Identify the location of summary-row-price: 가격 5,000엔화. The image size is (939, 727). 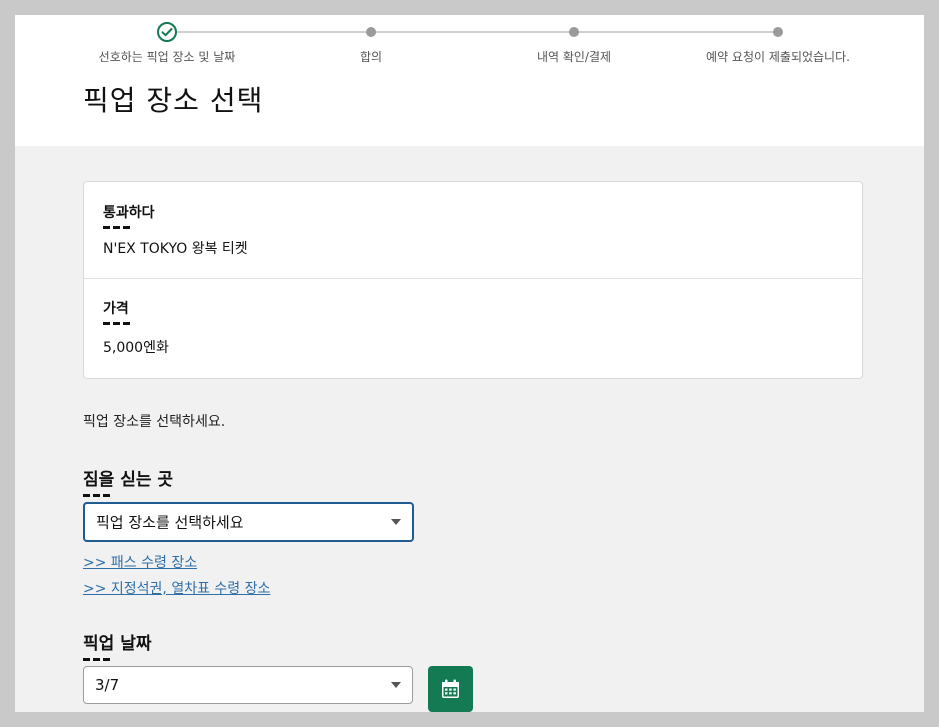
(473, 328).